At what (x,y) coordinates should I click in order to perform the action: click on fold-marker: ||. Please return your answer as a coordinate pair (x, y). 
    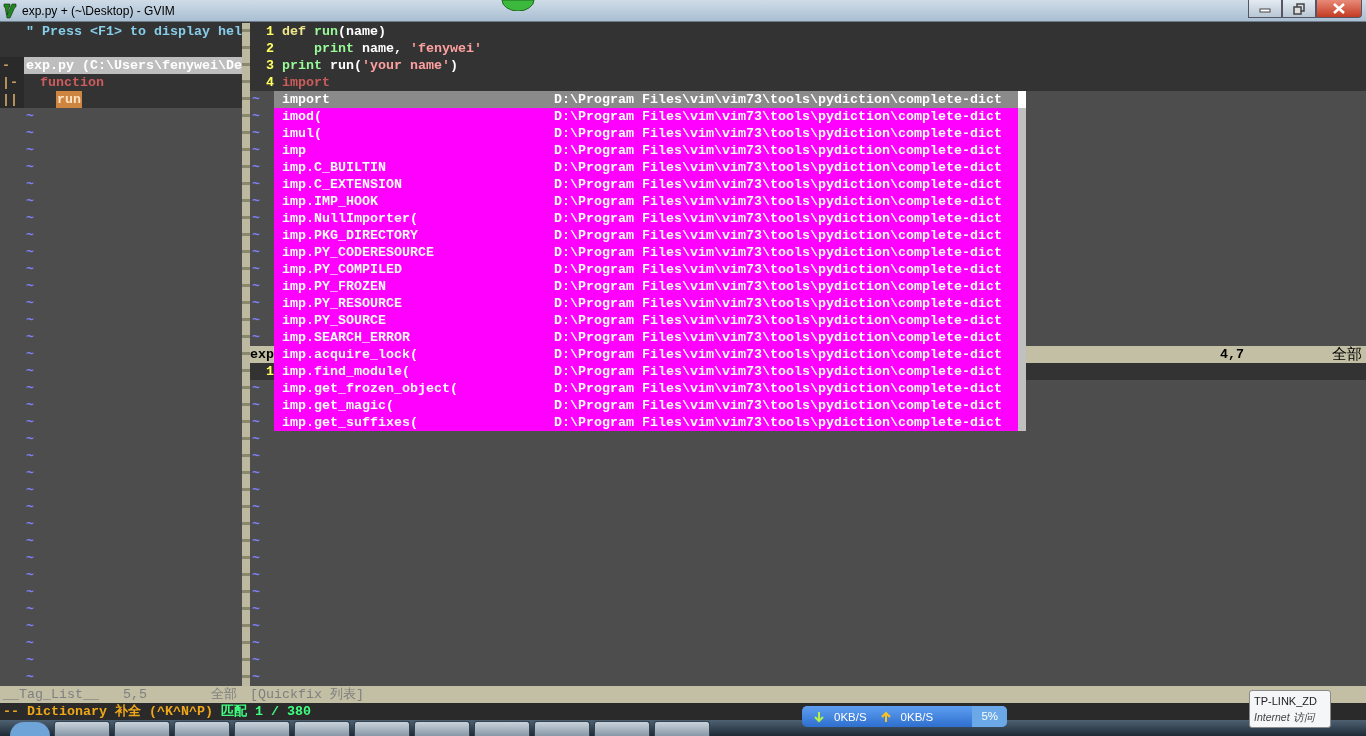
    Looking at the image, I should click on (12, 99).